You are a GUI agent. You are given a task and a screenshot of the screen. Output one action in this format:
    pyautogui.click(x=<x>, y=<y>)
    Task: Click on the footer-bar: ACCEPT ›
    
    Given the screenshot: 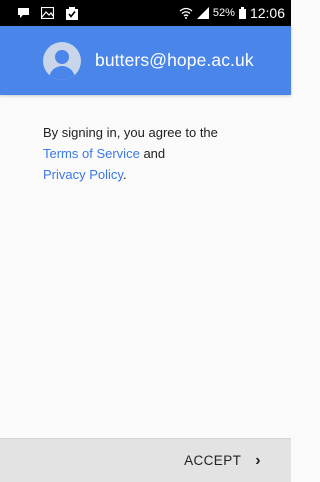 What is the action you would take?
    pyautogui.click(x=145, y=460)
    